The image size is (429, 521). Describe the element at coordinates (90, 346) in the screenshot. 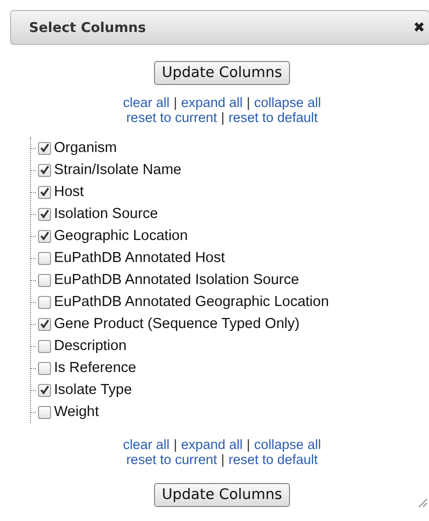

I see `column-label: Description` at that location.